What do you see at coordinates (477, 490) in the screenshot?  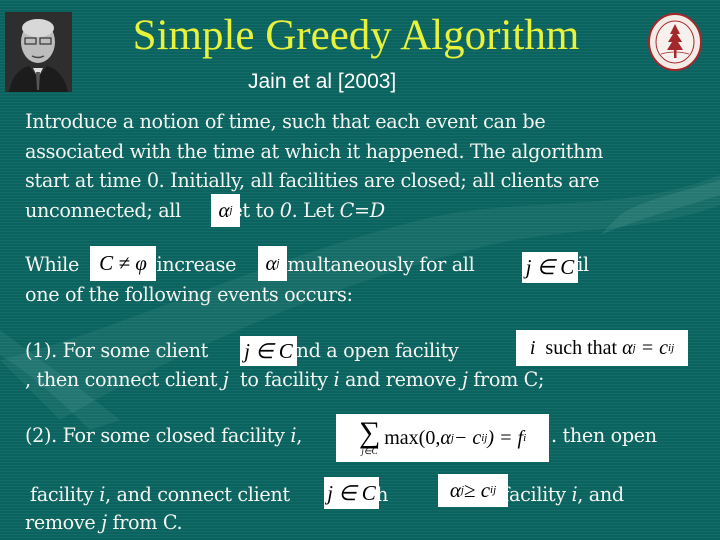 I see `geq-c: ≥ c` at bounding box center [477, 490].